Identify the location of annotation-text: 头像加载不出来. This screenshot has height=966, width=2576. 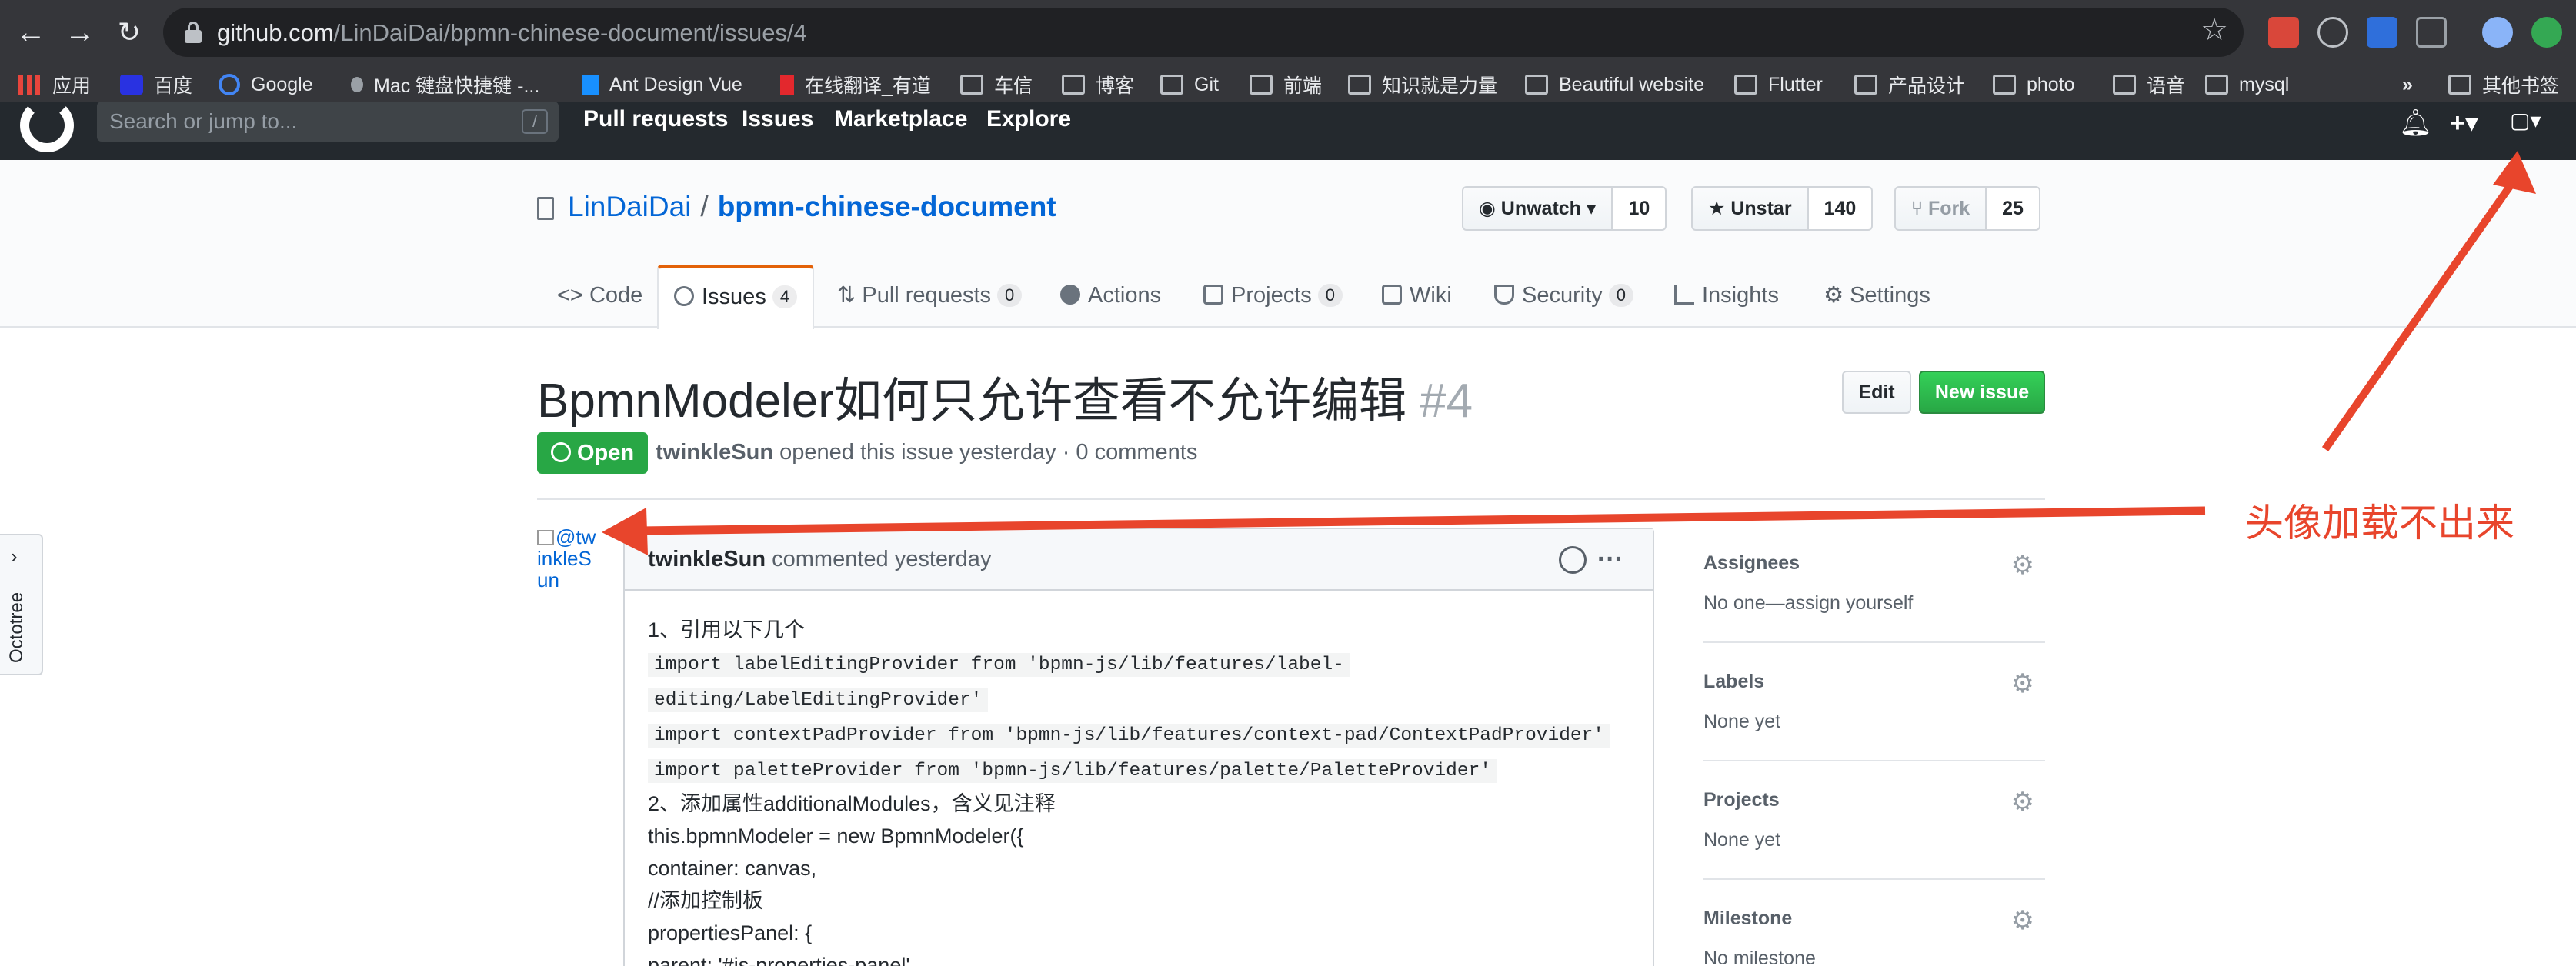
(2379, 523).